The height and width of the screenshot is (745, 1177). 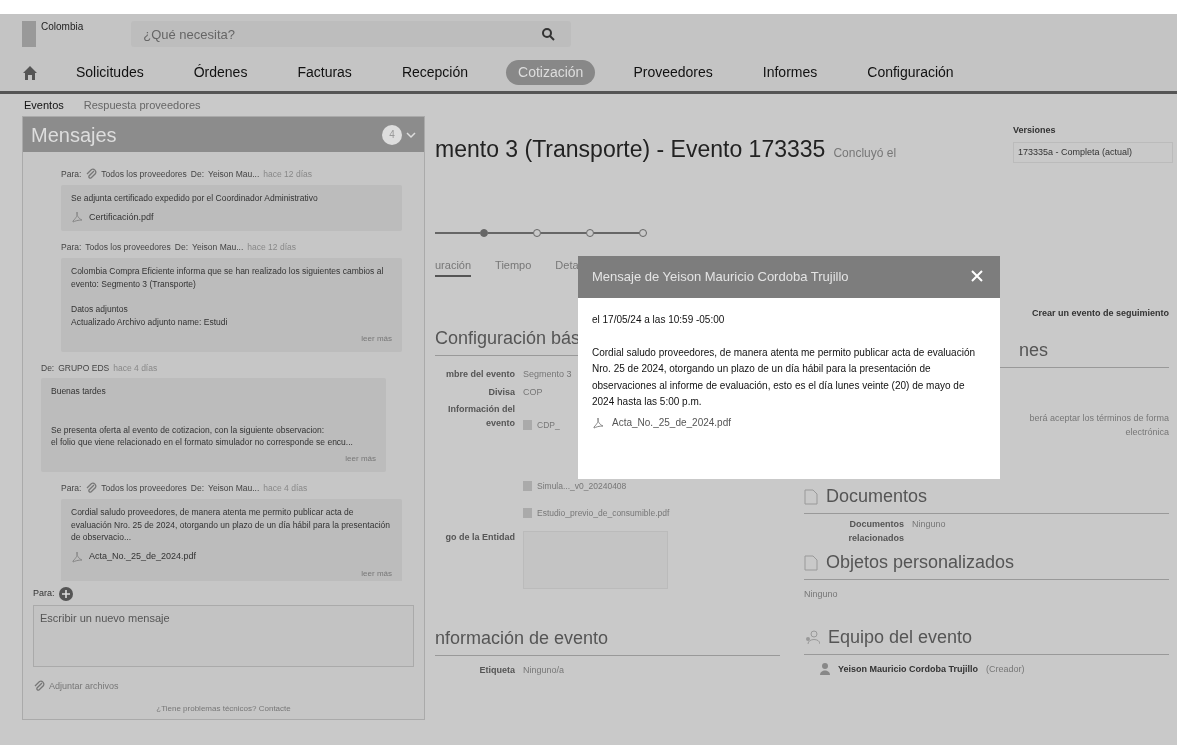 I want to click on message-input: Escribir un nuevo mensaje, so click(x=223, y=635).